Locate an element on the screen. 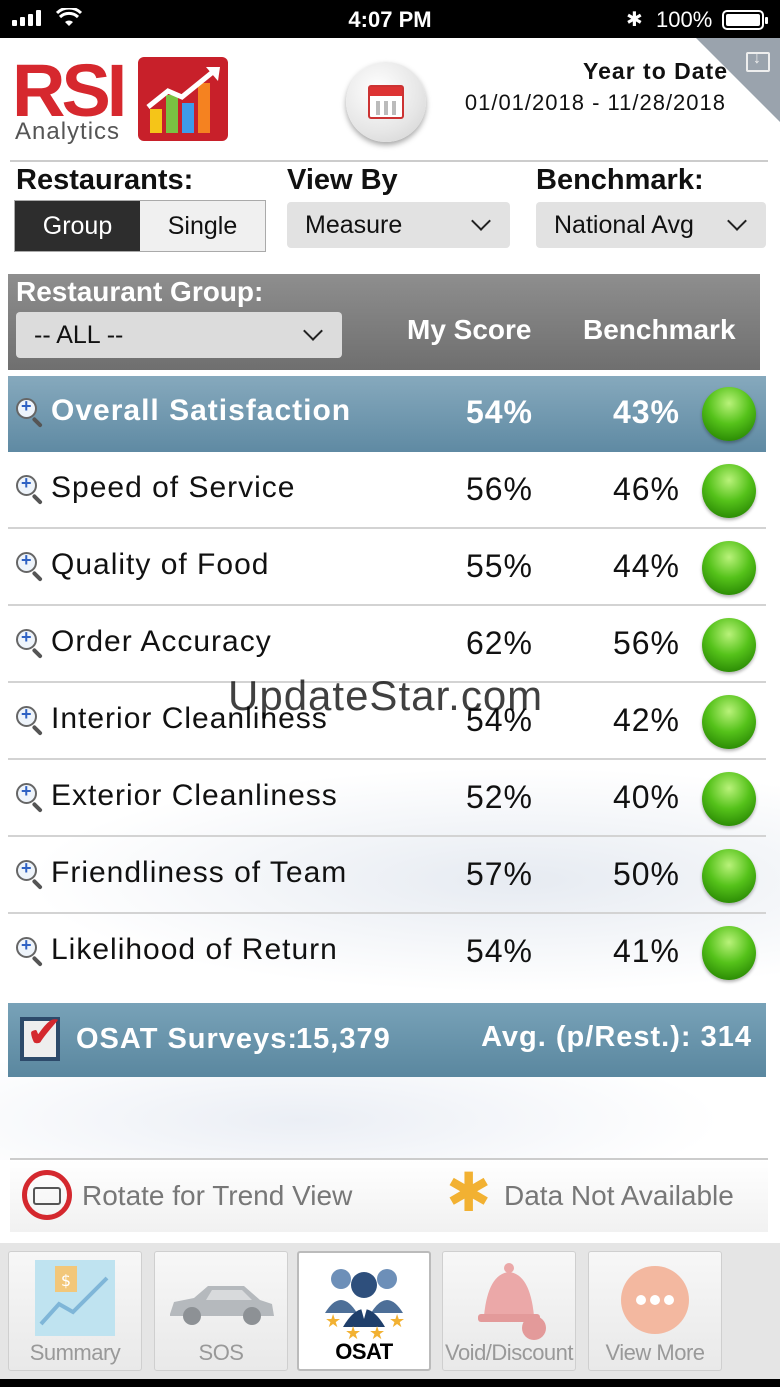 The width and height of the screenshot is (780, 1387). logo-chart-icon is located at coordinates (183, 99).